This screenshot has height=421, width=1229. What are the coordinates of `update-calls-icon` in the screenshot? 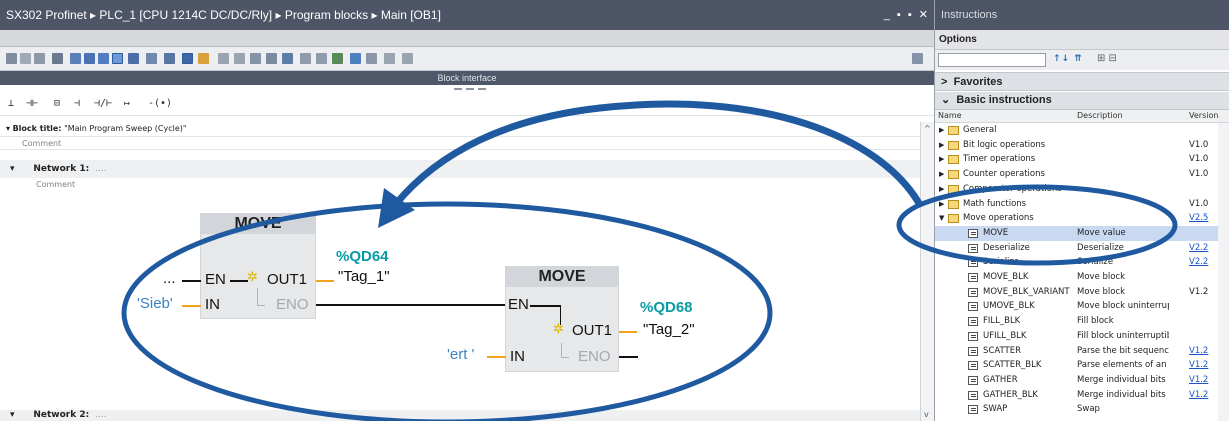 It's located at (255, 58).